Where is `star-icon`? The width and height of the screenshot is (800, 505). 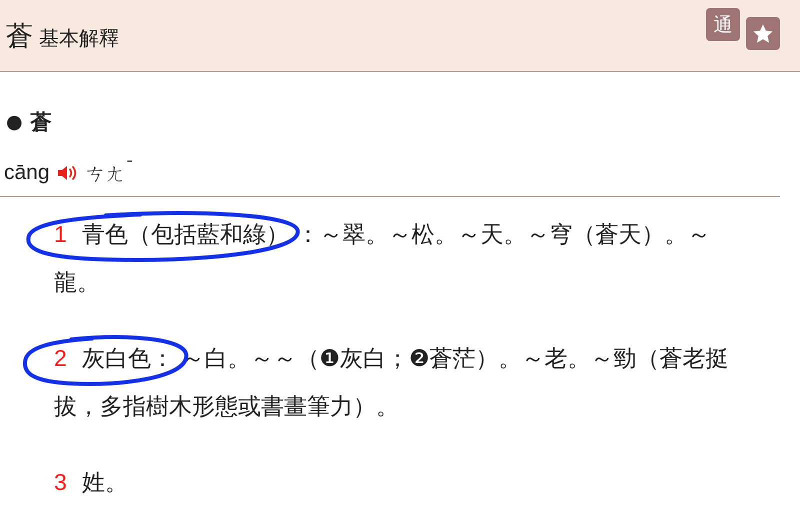
star-icon is located at coordinates (763, 33).